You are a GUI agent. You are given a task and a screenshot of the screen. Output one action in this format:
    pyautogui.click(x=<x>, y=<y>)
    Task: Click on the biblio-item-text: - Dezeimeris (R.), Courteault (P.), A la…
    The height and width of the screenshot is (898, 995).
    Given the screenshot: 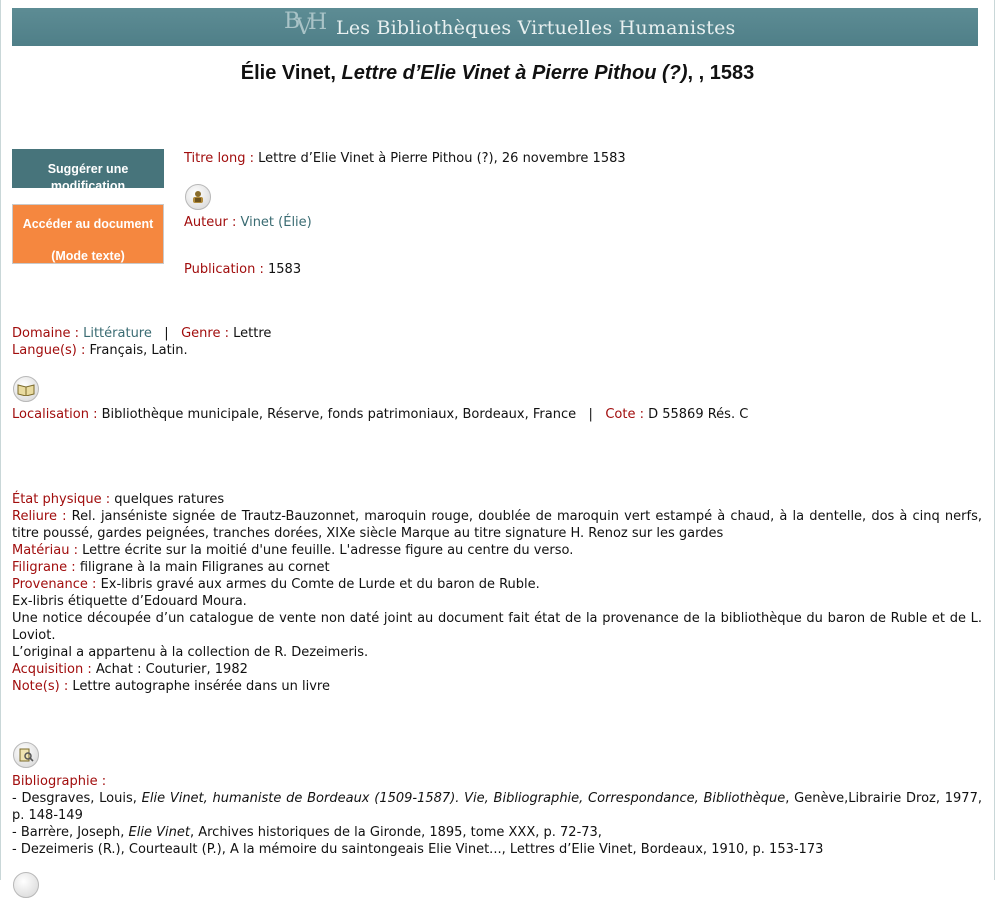 What is the action you would take?
    pyautogui.click(x=418, y=849)
    